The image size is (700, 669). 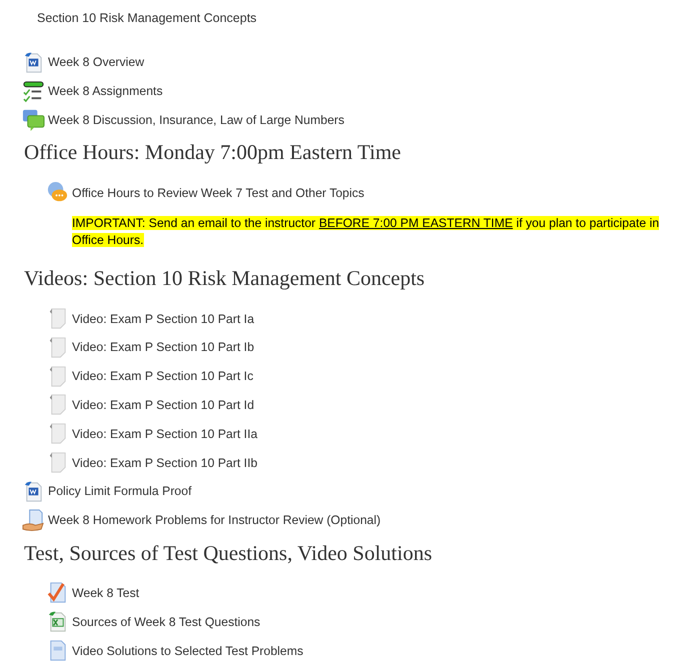 What do you see at coordinates (163, 376) in the screenshot?
I see `activity-link: Video: Exam P Section 10 Part Ic` at bounding box center [163, 376].